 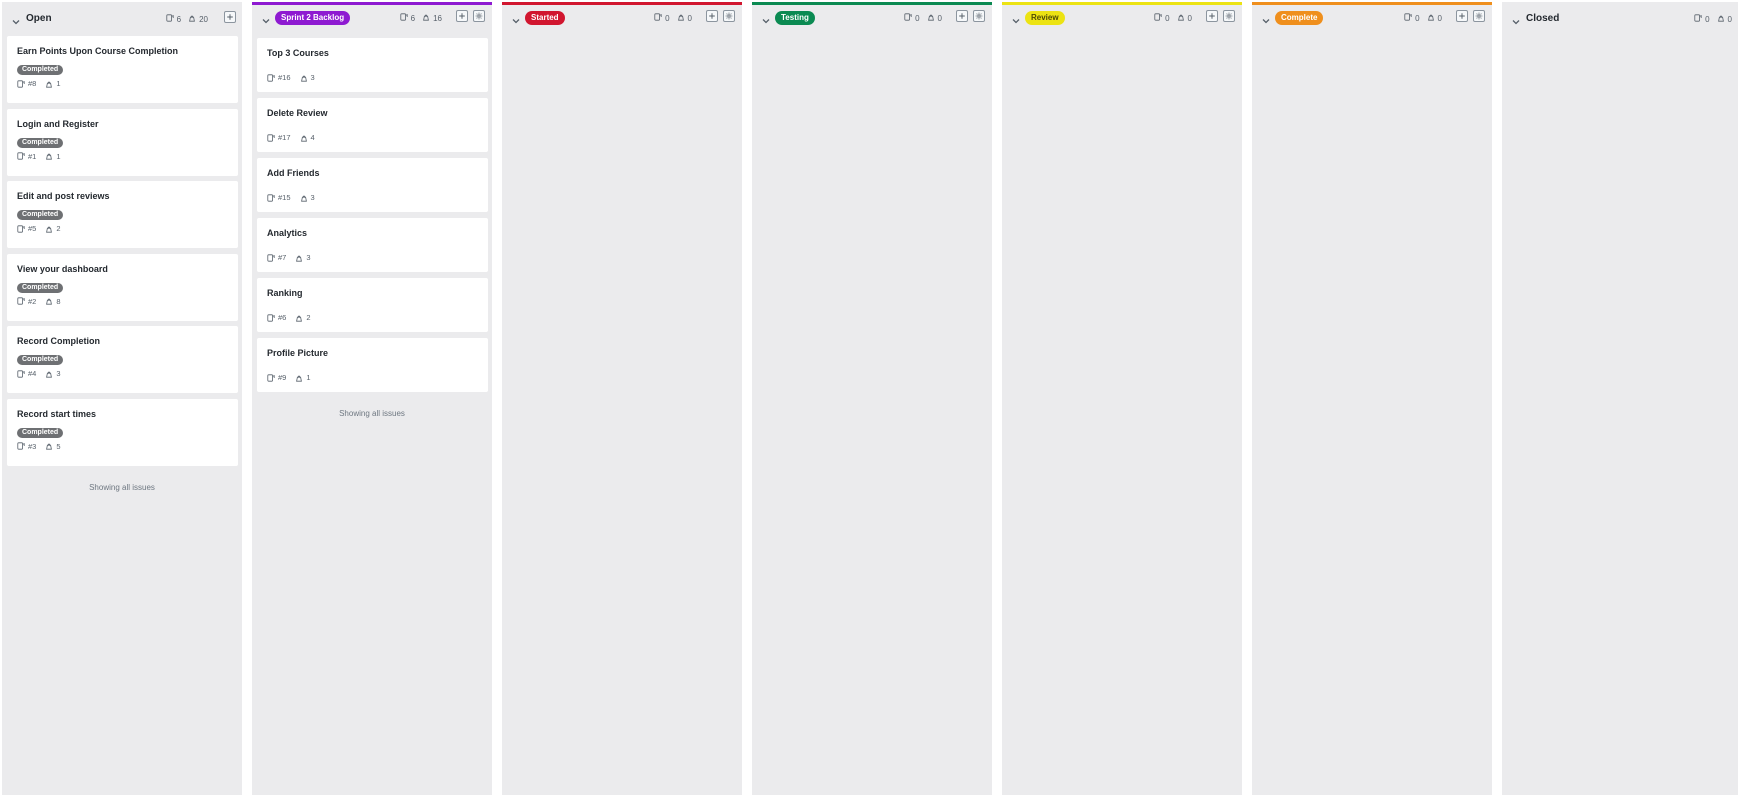 What do you see at coordinates (297, 353) in the screenshot?
I see `issue-title: Profile Picture` at bounding box center [297, 353].